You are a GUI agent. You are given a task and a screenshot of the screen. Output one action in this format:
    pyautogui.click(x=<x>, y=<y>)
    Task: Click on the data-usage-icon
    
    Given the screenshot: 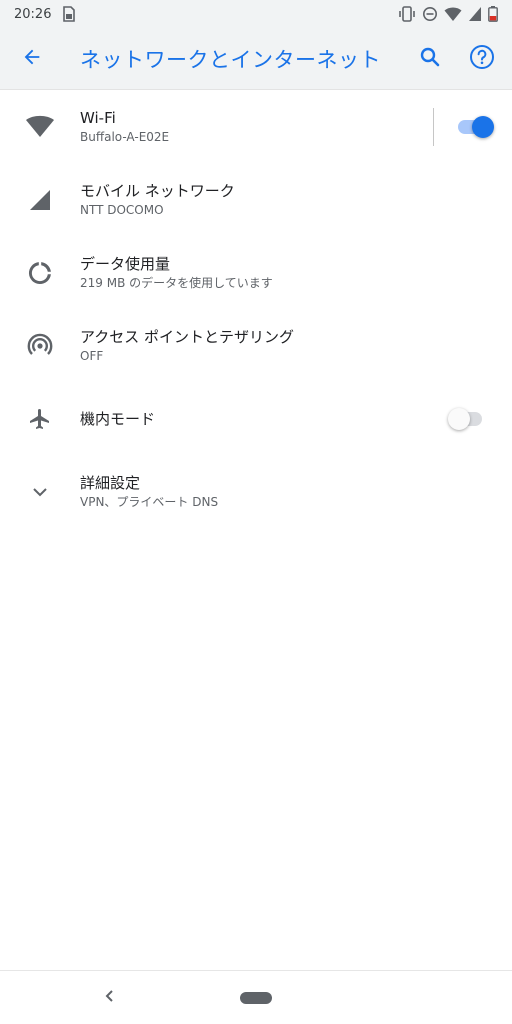 What is the action you would take?
    pyautogui.click(x=40, y=272)
    